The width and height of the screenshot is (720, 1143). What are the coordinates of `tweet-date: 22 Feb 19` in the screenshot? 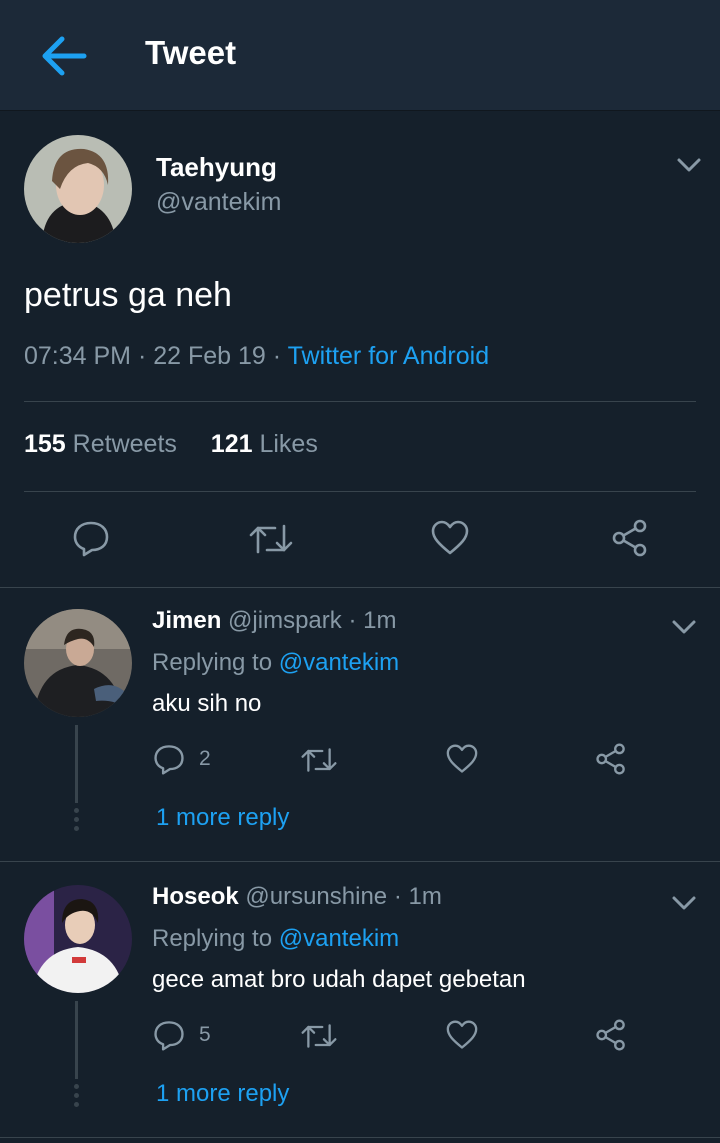 It's located at (209, 356).